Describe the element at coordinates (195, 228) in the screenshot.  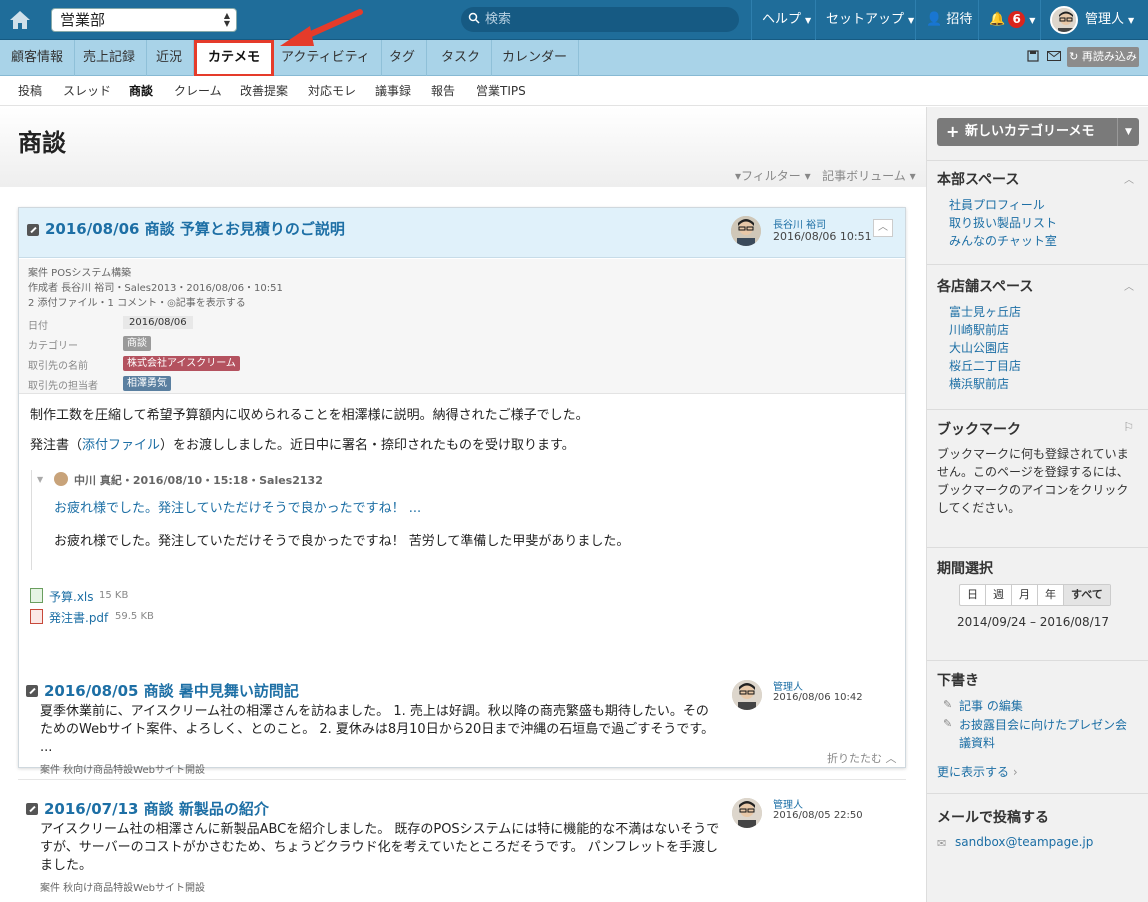
I see `post-title: 2016/08/06 商談 予算とお見積りのご説明` at that location.